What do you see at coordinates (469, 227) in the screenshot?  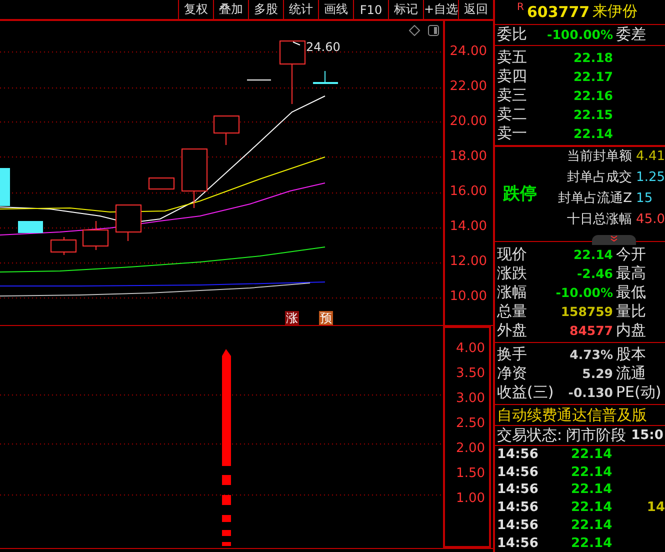 I see `axis-label: 14.00` at bounding box center [469, 227].